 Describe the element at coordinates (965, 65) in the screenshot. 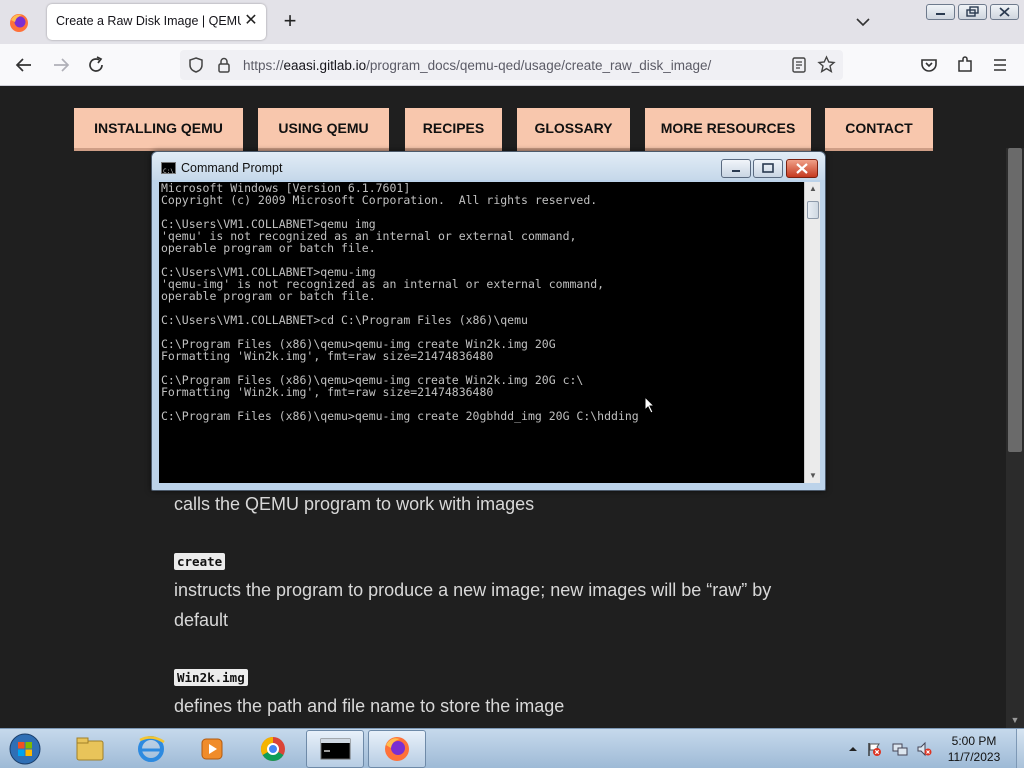

I see `extensions-icon` at that location.